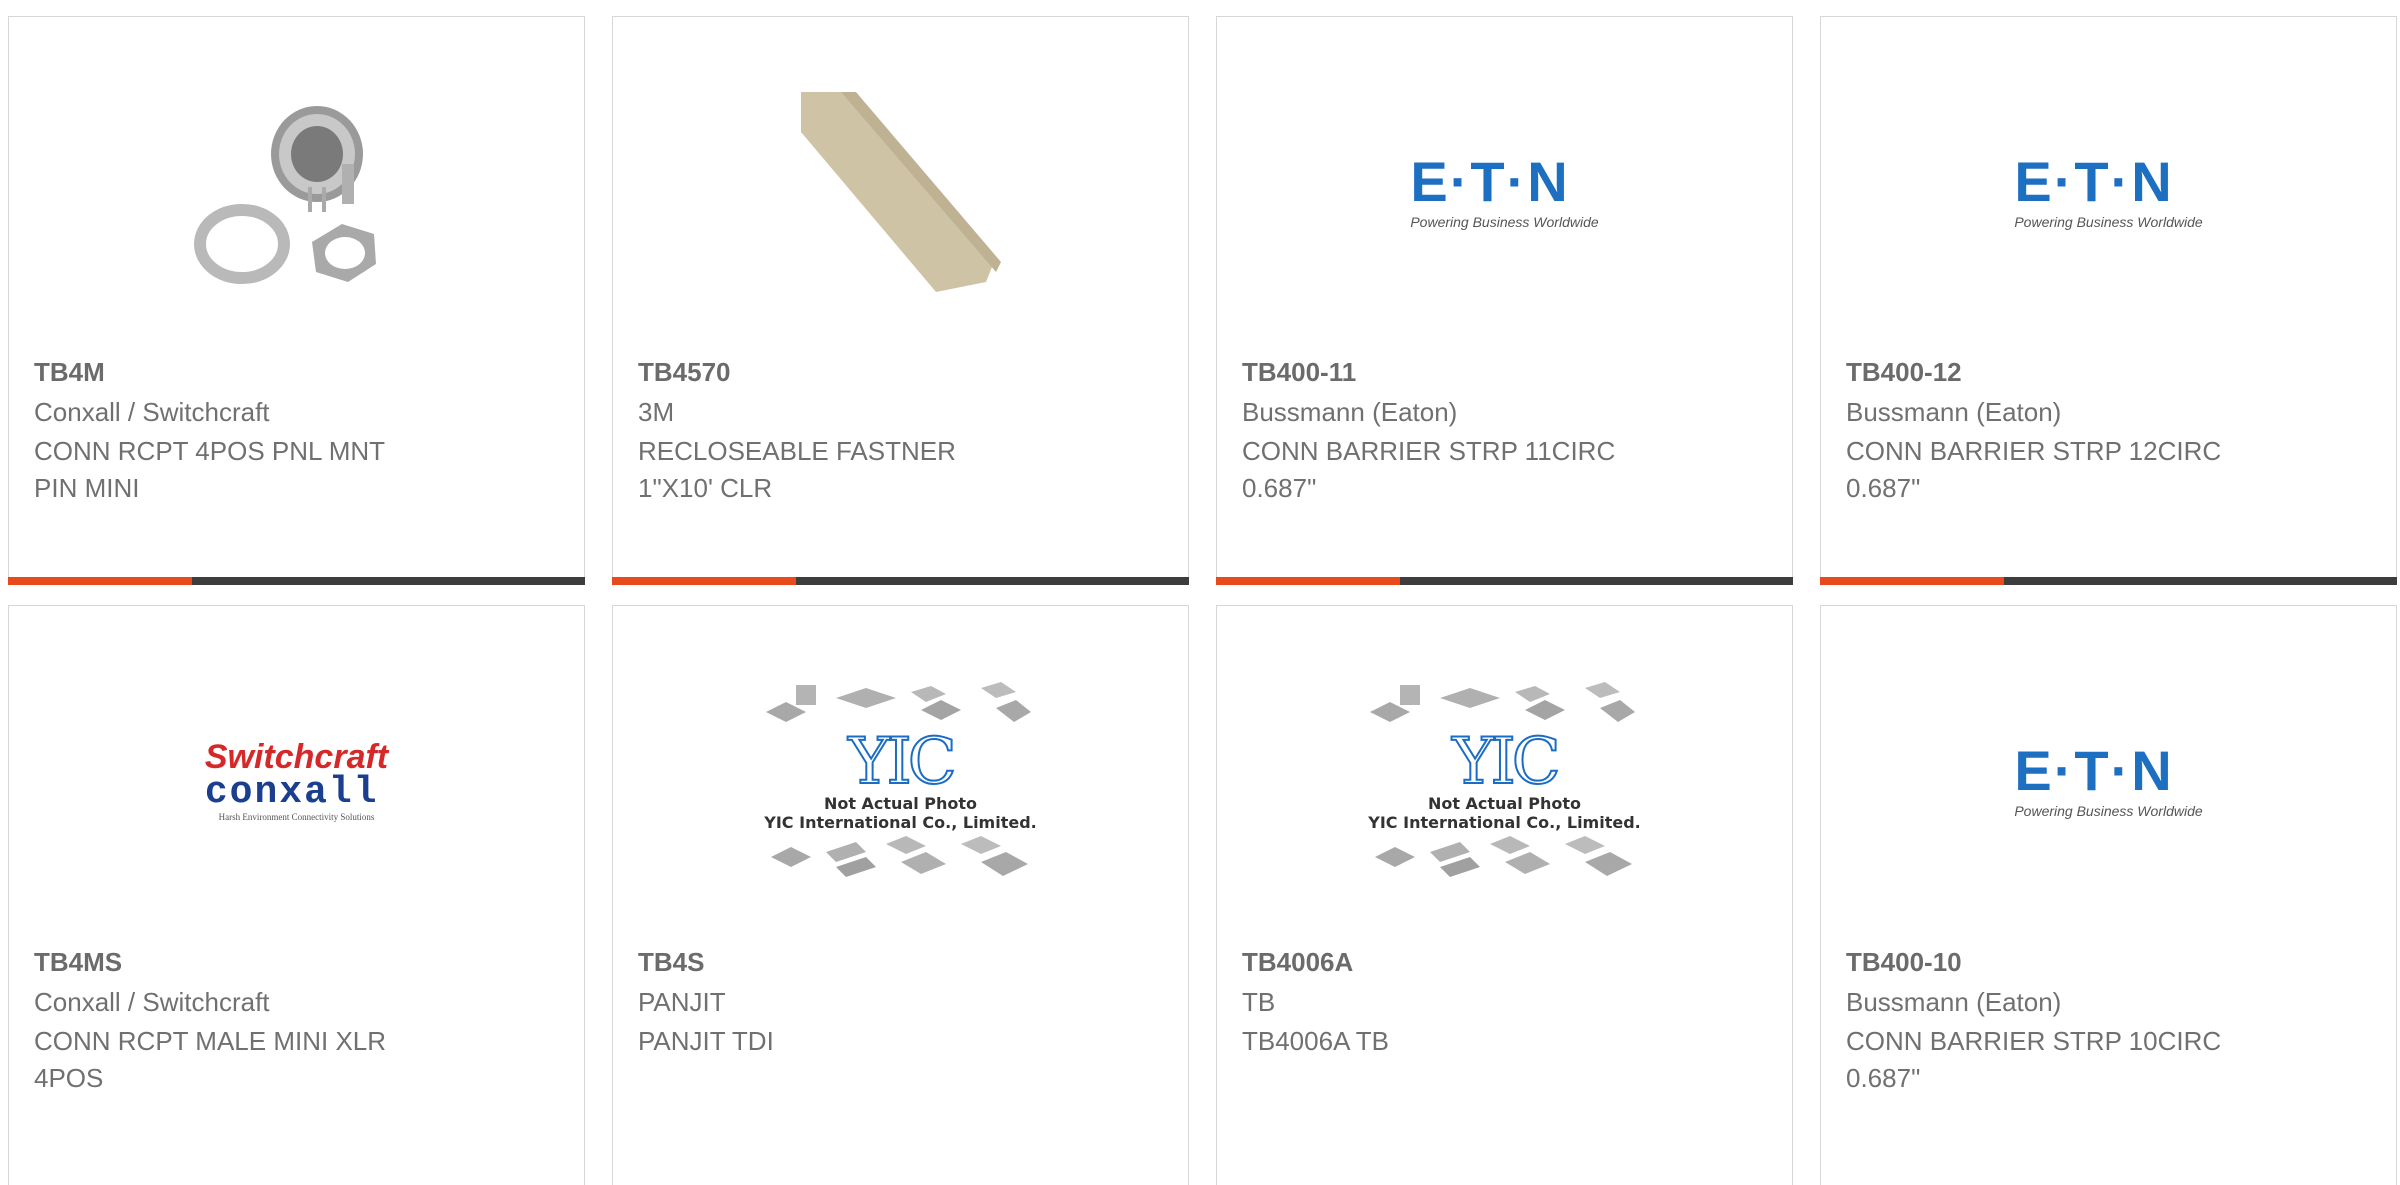  What do you see at coordinates (284, 195) in the screenshot?
I see `connector-image` at bounding box center [284, 195].